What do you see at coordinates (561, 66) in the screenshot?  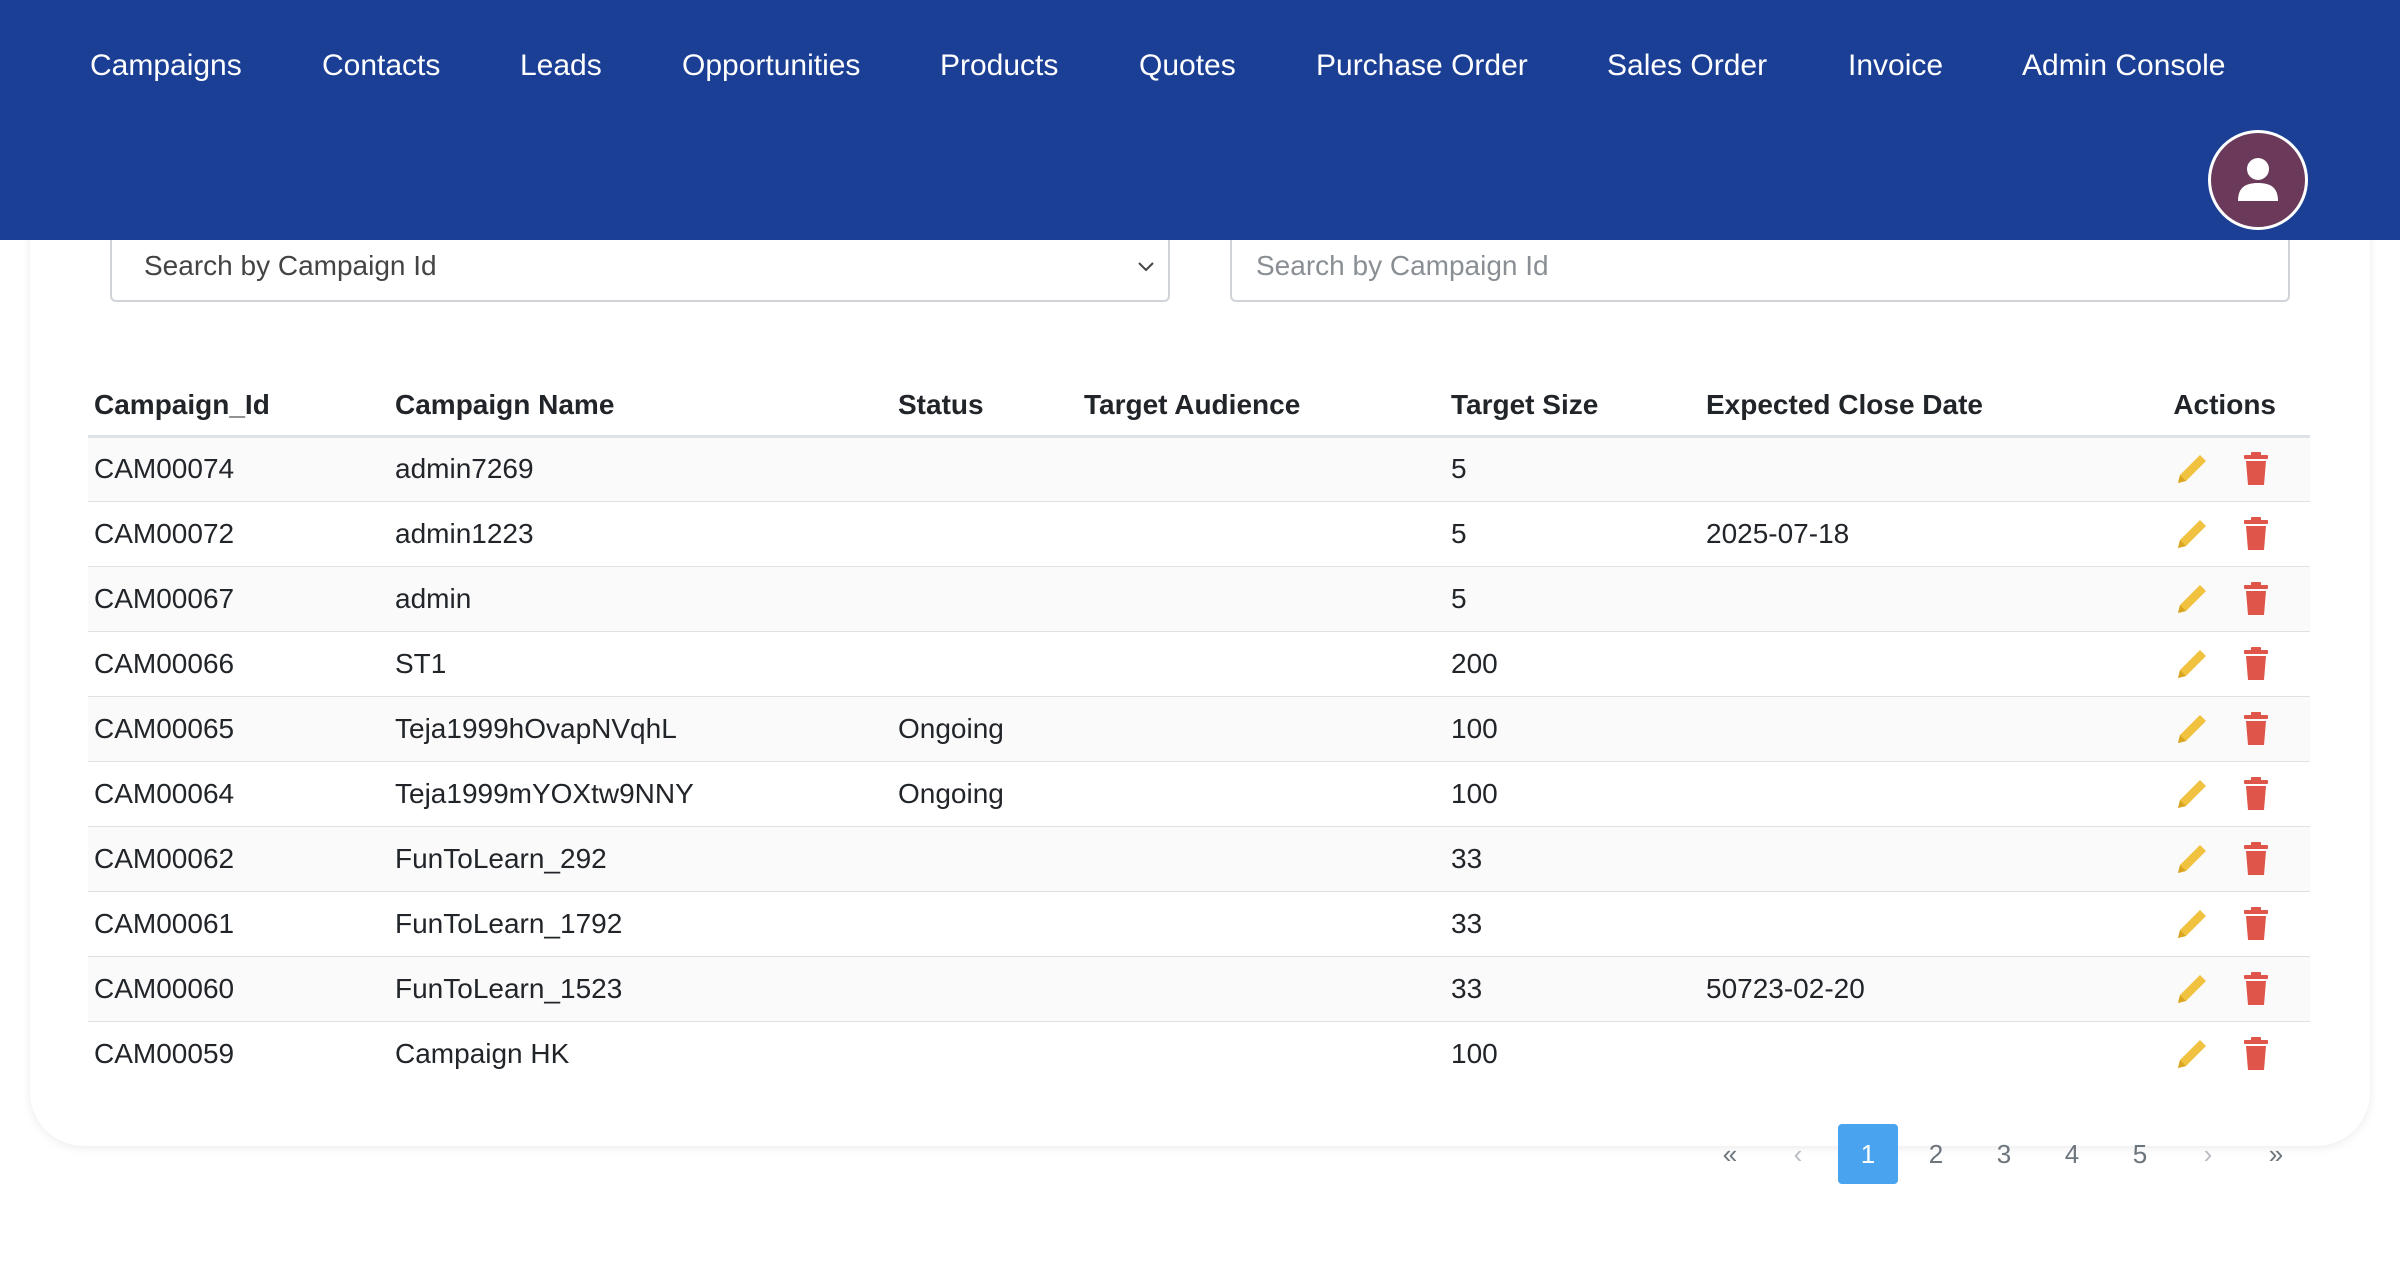 I see `nav-leads: Leads` at bounding box center [561, 66].